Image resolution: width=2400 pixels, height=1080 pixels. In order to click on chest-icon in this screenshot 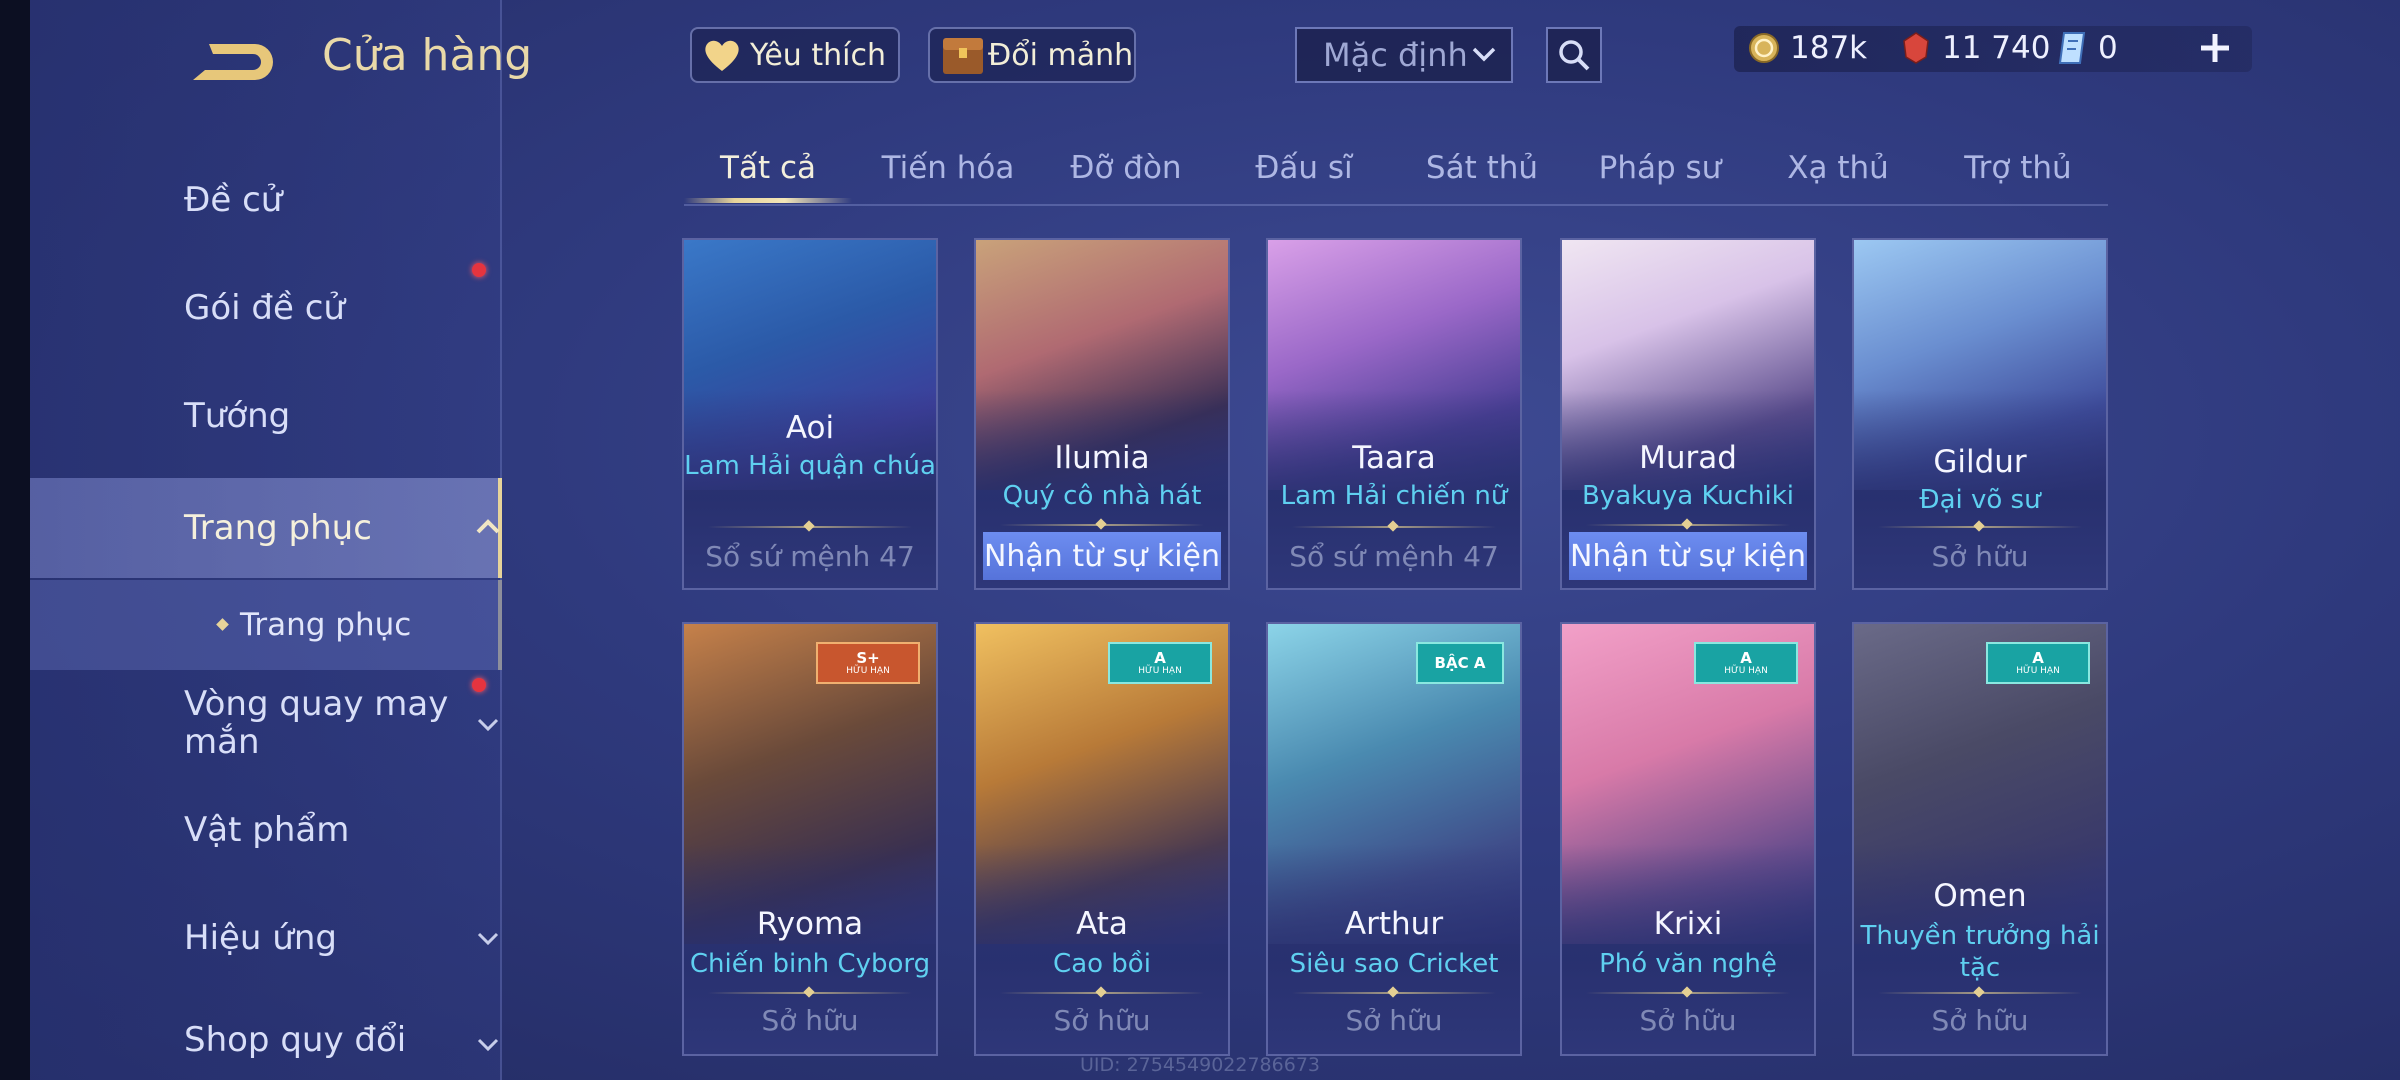, I will do `click(963, 56)`.